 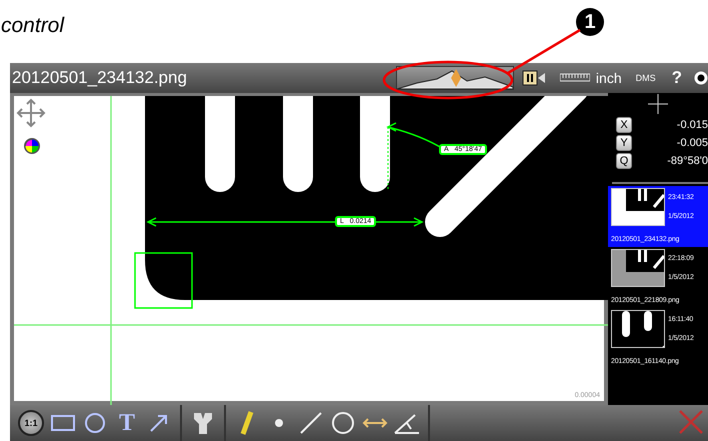 I want to click on coordinate-value: -89°58'0, so click(x=687, y=161).